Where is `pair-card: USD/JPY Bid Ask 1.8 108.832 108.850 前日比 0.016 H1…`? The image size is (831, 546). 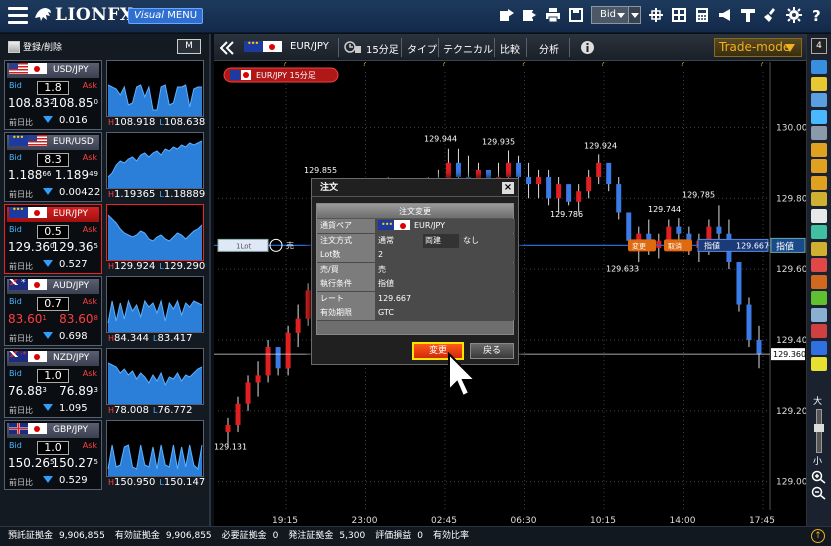 pair-card: USD/JPY Bid Ask 1.8 108.832 108.850 前日比 0.016 H1… is located at coordinates (105, 95).